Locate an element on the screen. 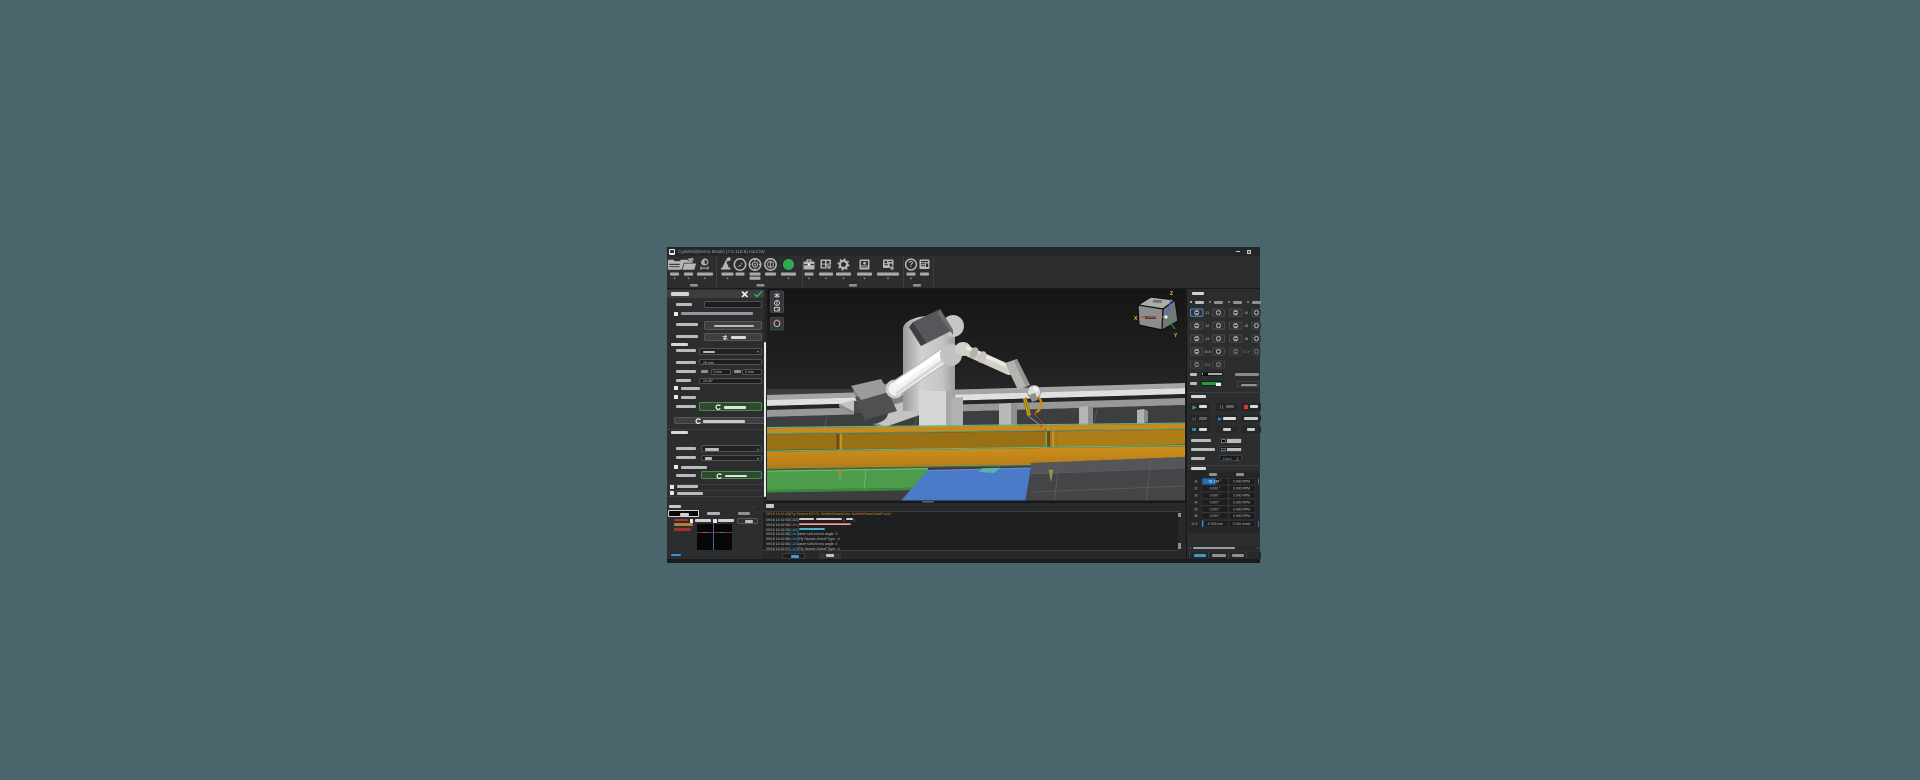 This screenshot has height=780, width=1920. svg-text: G.Z is located at coordinates (1207, 365).